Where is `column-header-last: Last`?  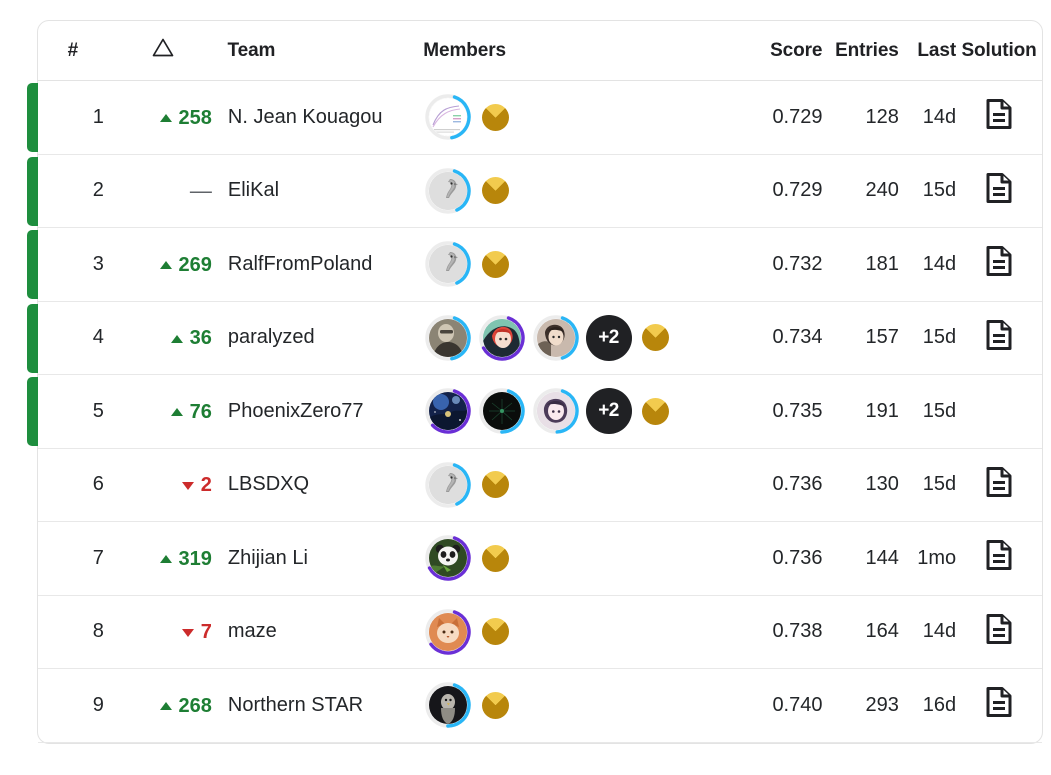 column-header-last: Last is located at coordinates (927, 51).